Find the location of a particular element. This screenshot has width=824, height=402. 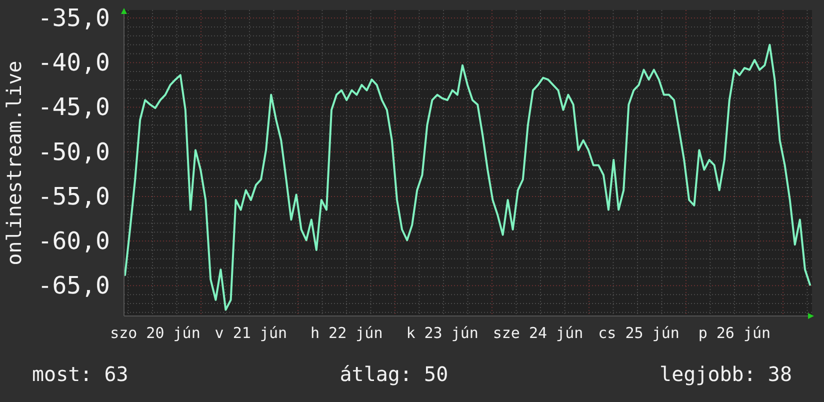

stat-text: átlag: 50 is located at coordinates (394, 374).